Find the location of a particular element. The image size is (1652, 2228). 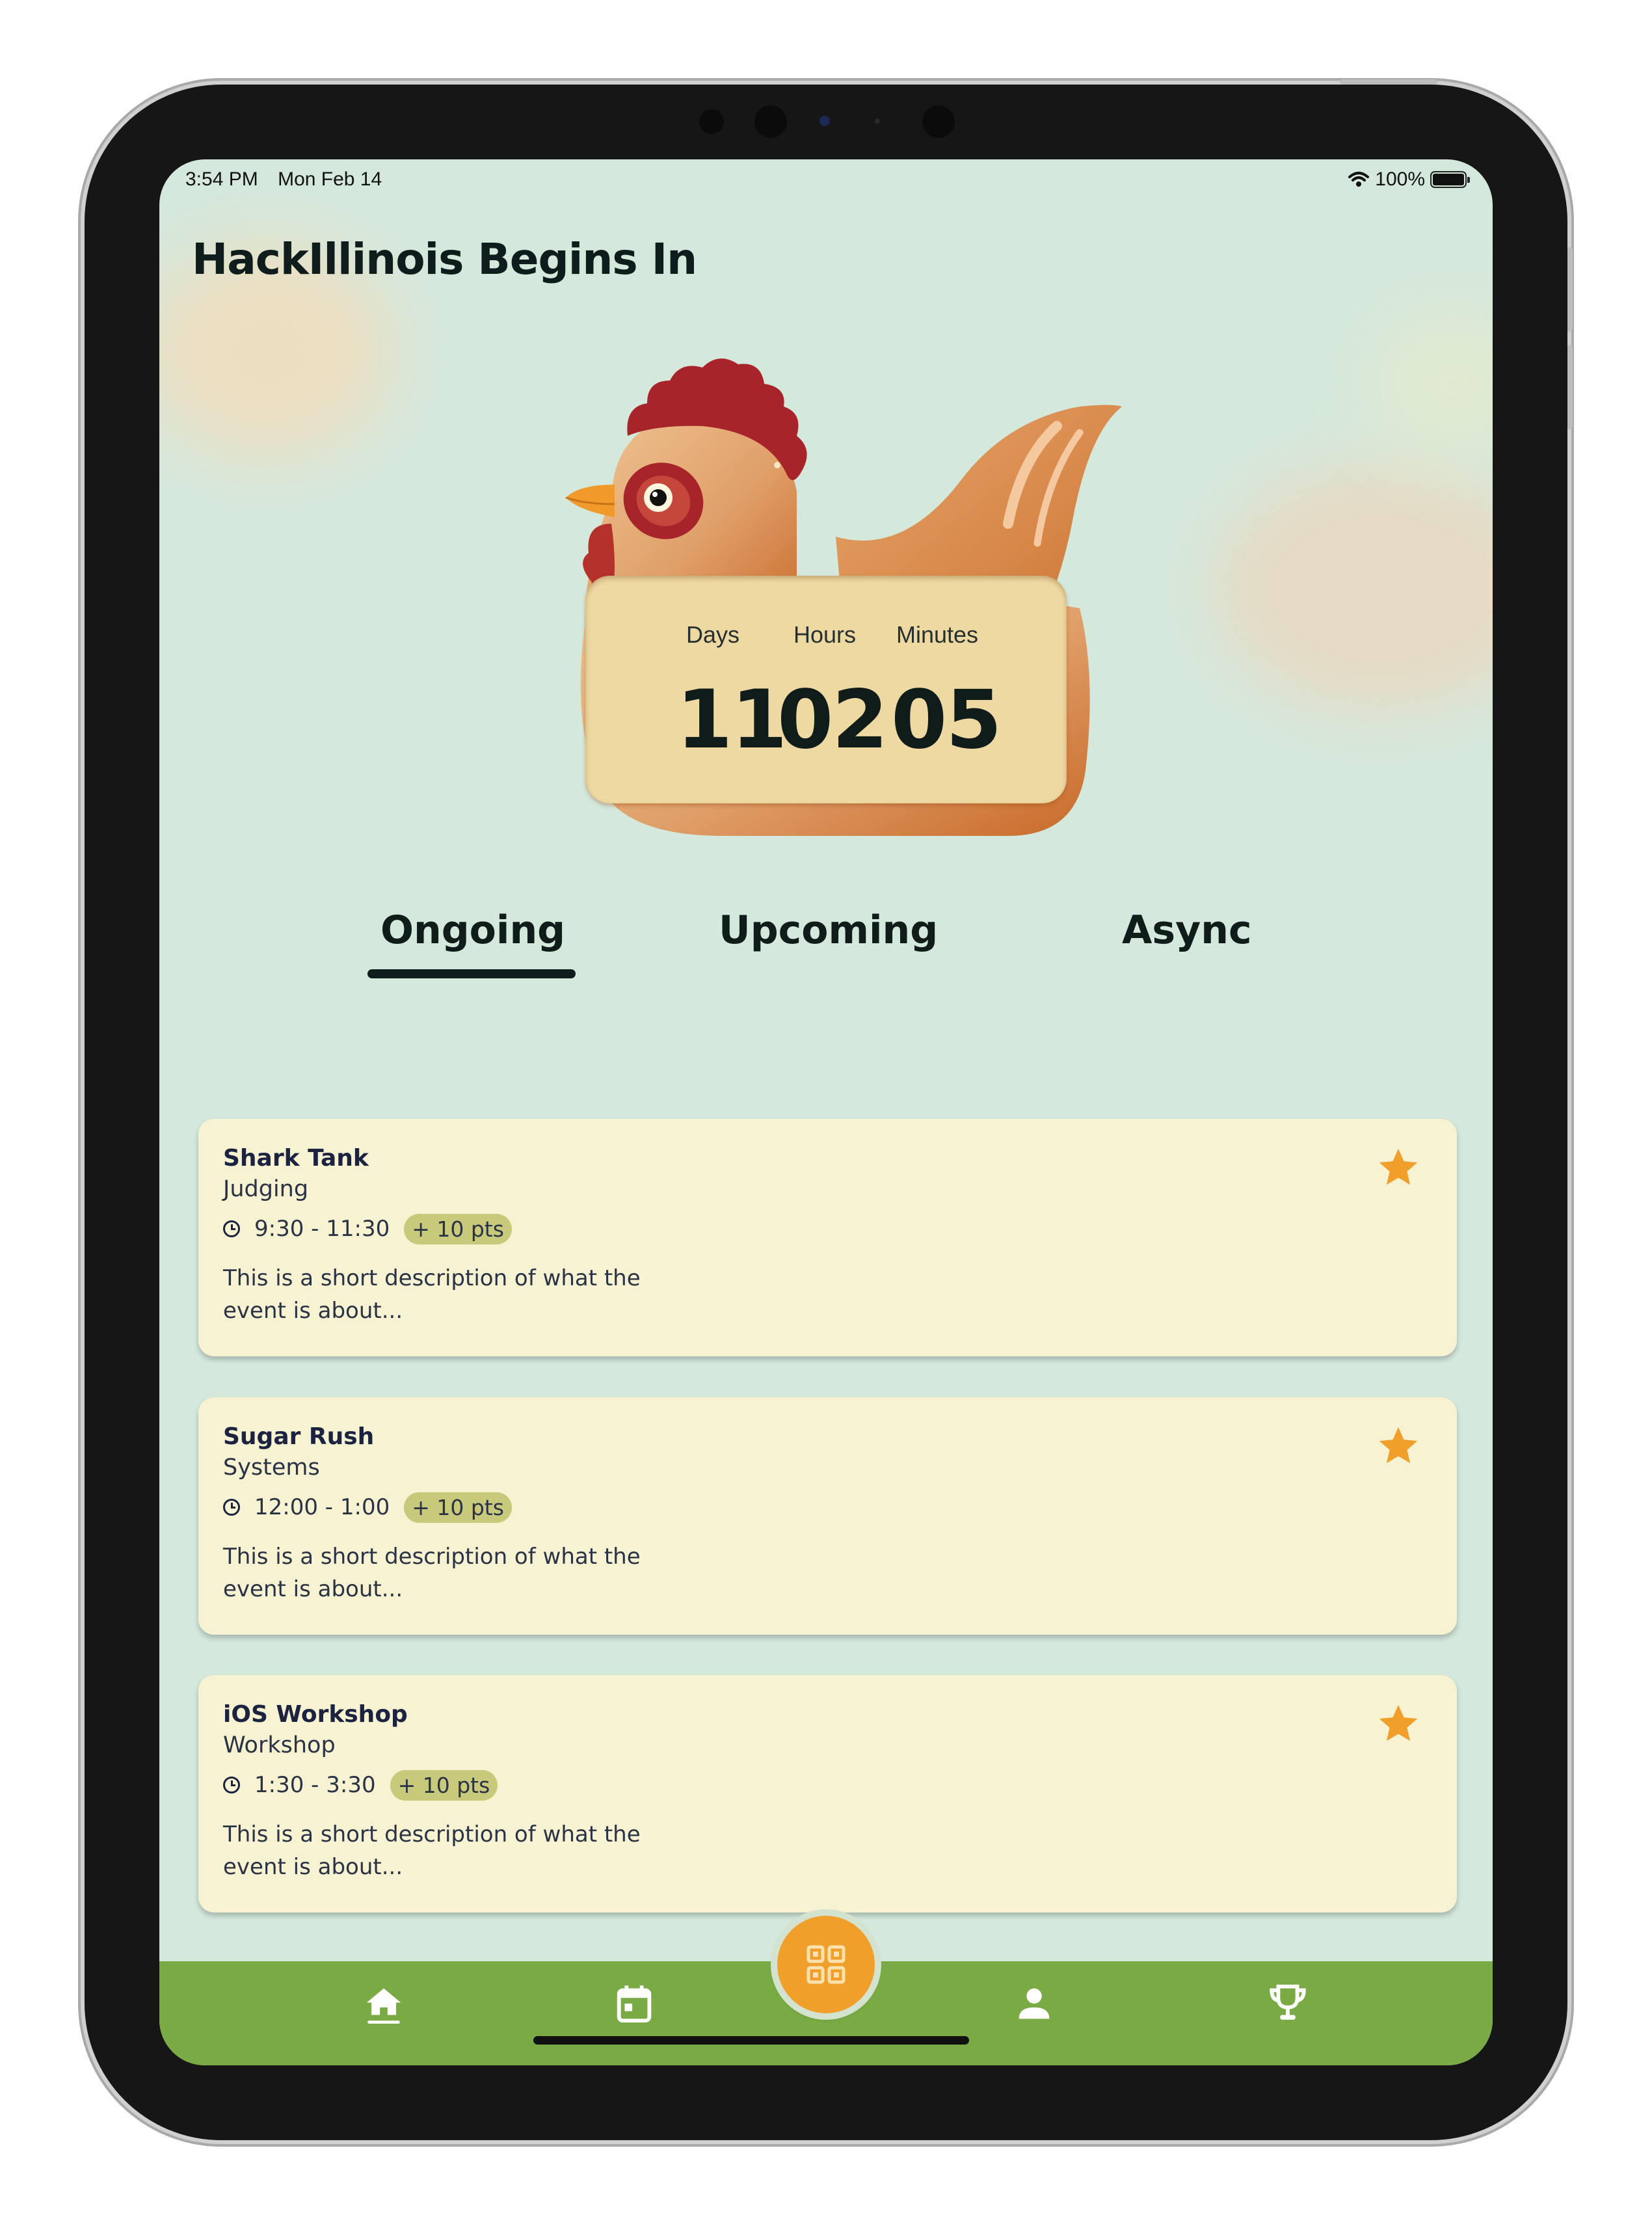

face-sensor-icon is located at coordinates (938, 121).